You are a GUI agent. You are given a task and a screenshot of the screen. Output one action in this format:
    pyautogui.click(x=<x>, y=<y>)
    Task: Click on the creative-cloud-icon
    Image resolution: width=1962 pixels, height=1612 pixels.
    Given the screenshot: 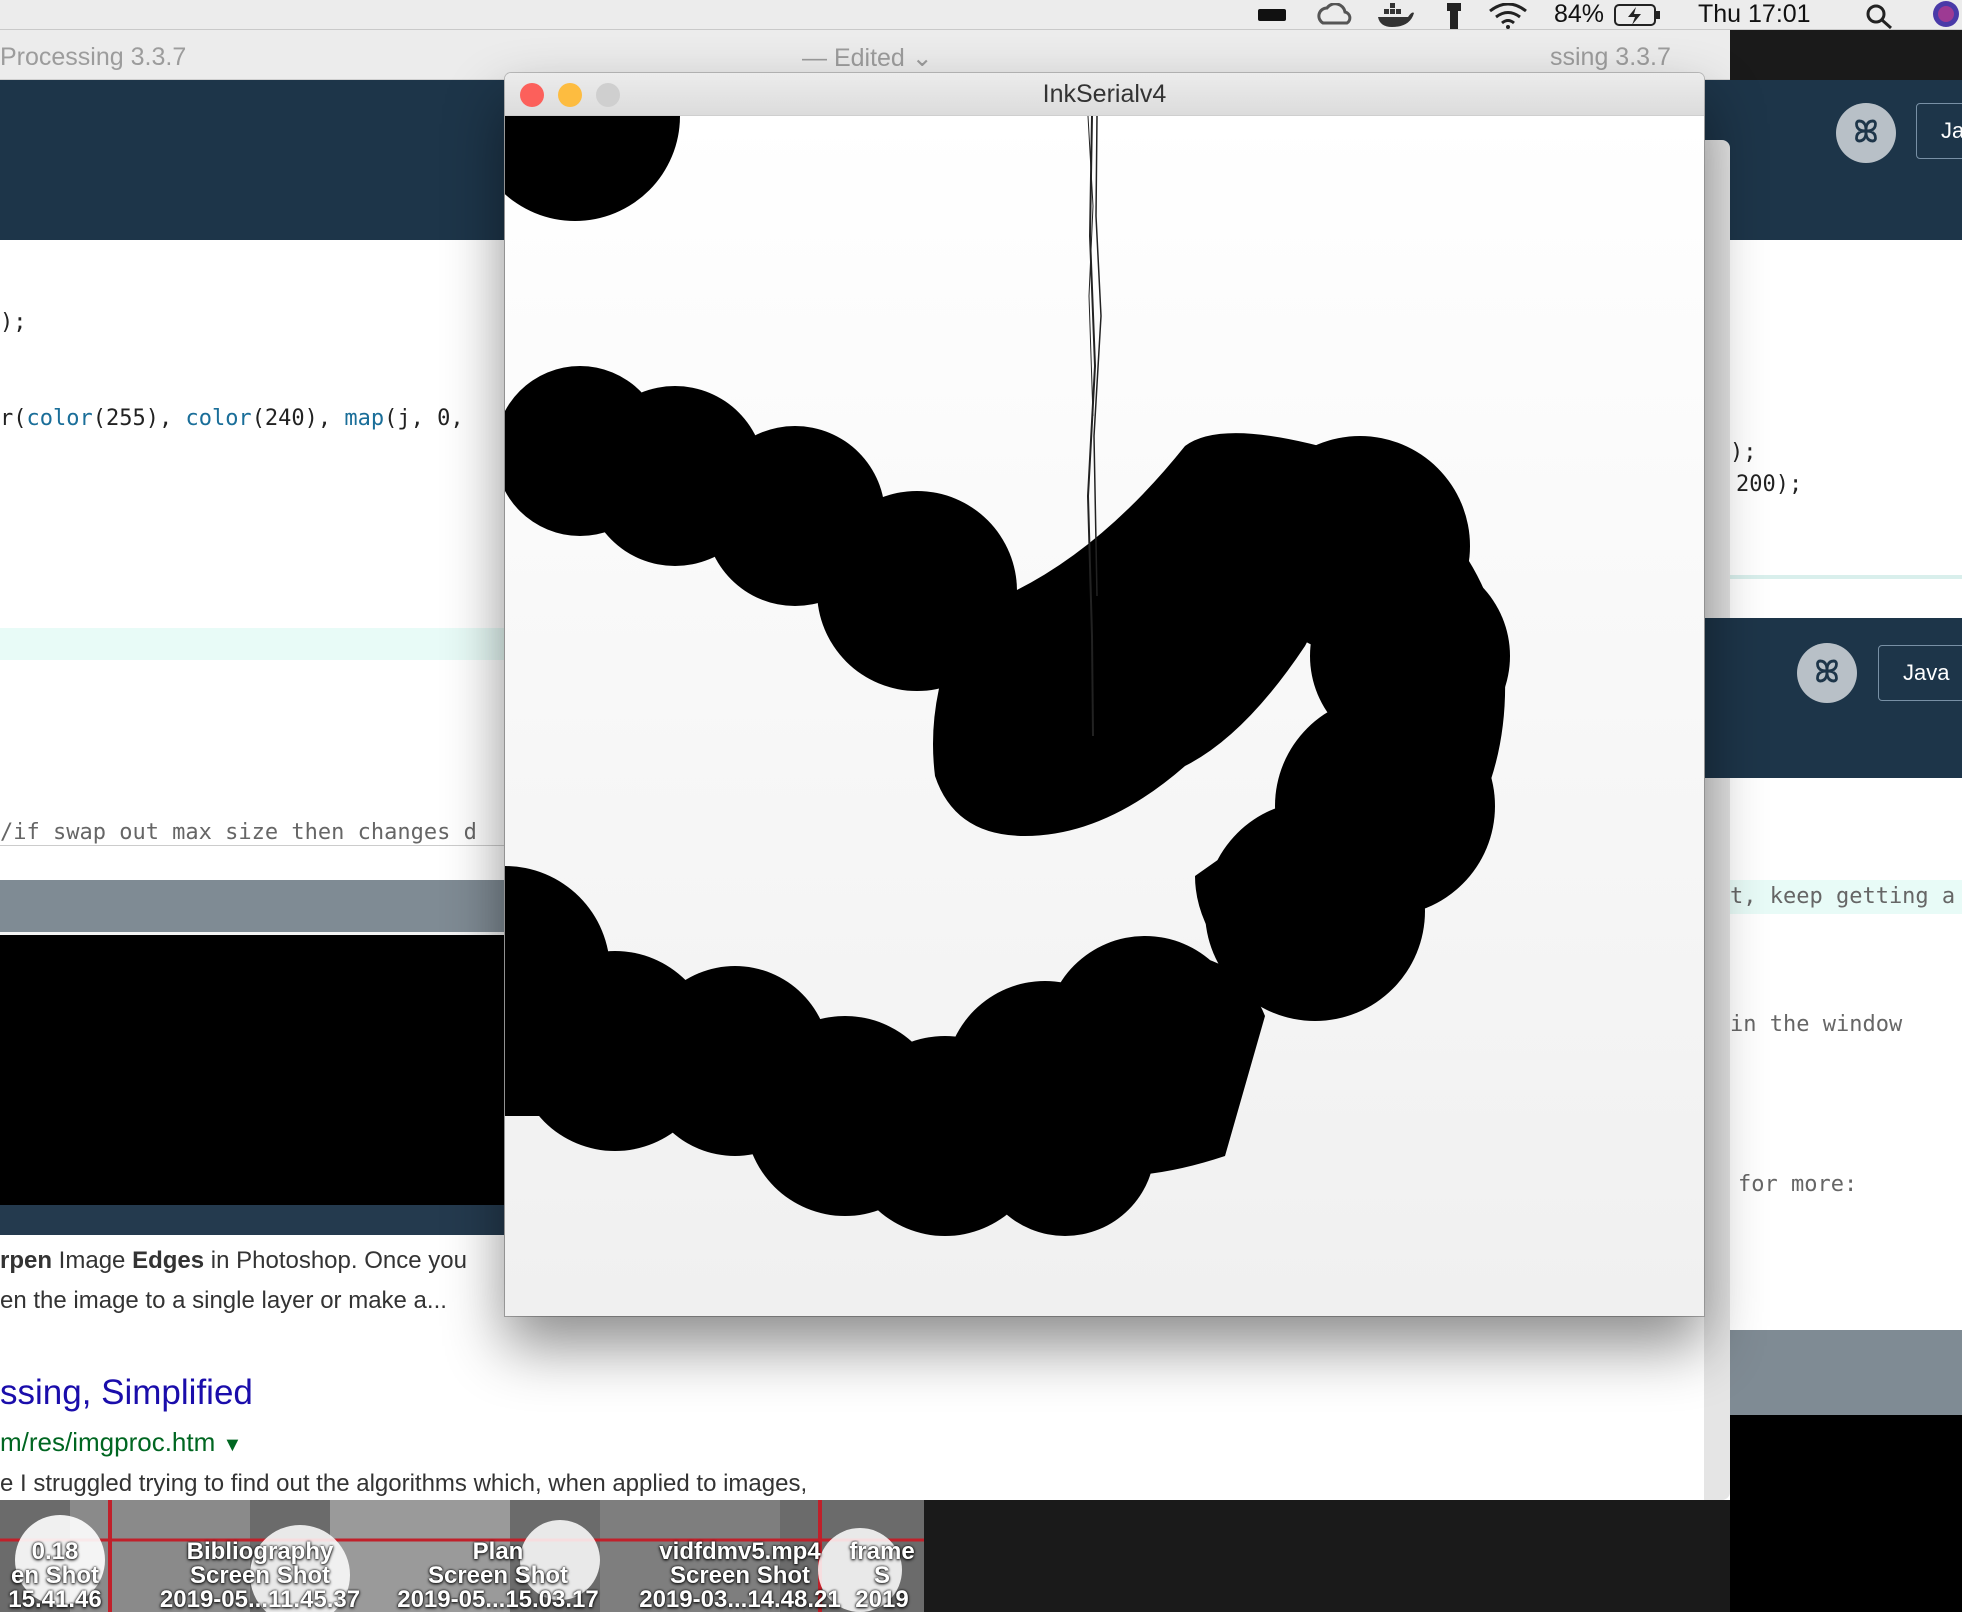 What is the action you would take?
    pyautogui.click(x=1335, y=16)
    